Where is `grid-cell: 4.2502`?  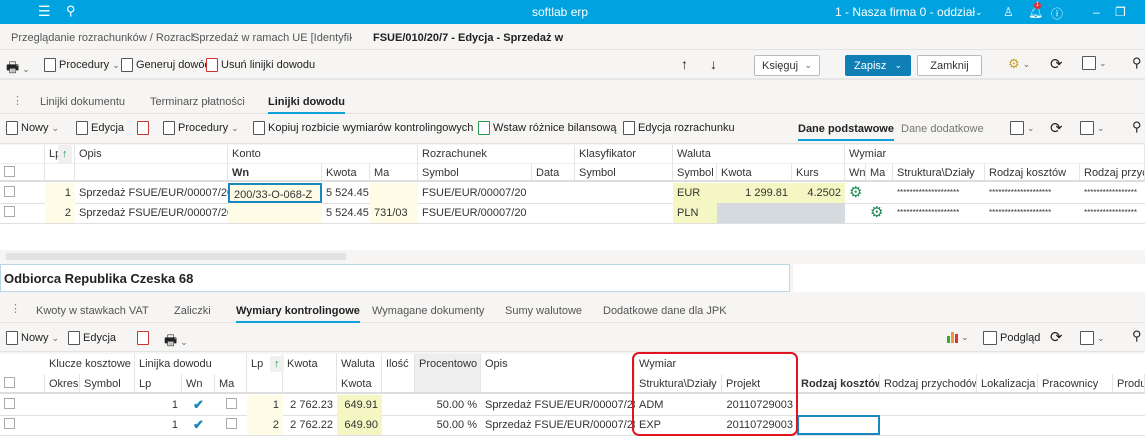
grid-cell: 4.2502 is located at coordinates (818, 193).